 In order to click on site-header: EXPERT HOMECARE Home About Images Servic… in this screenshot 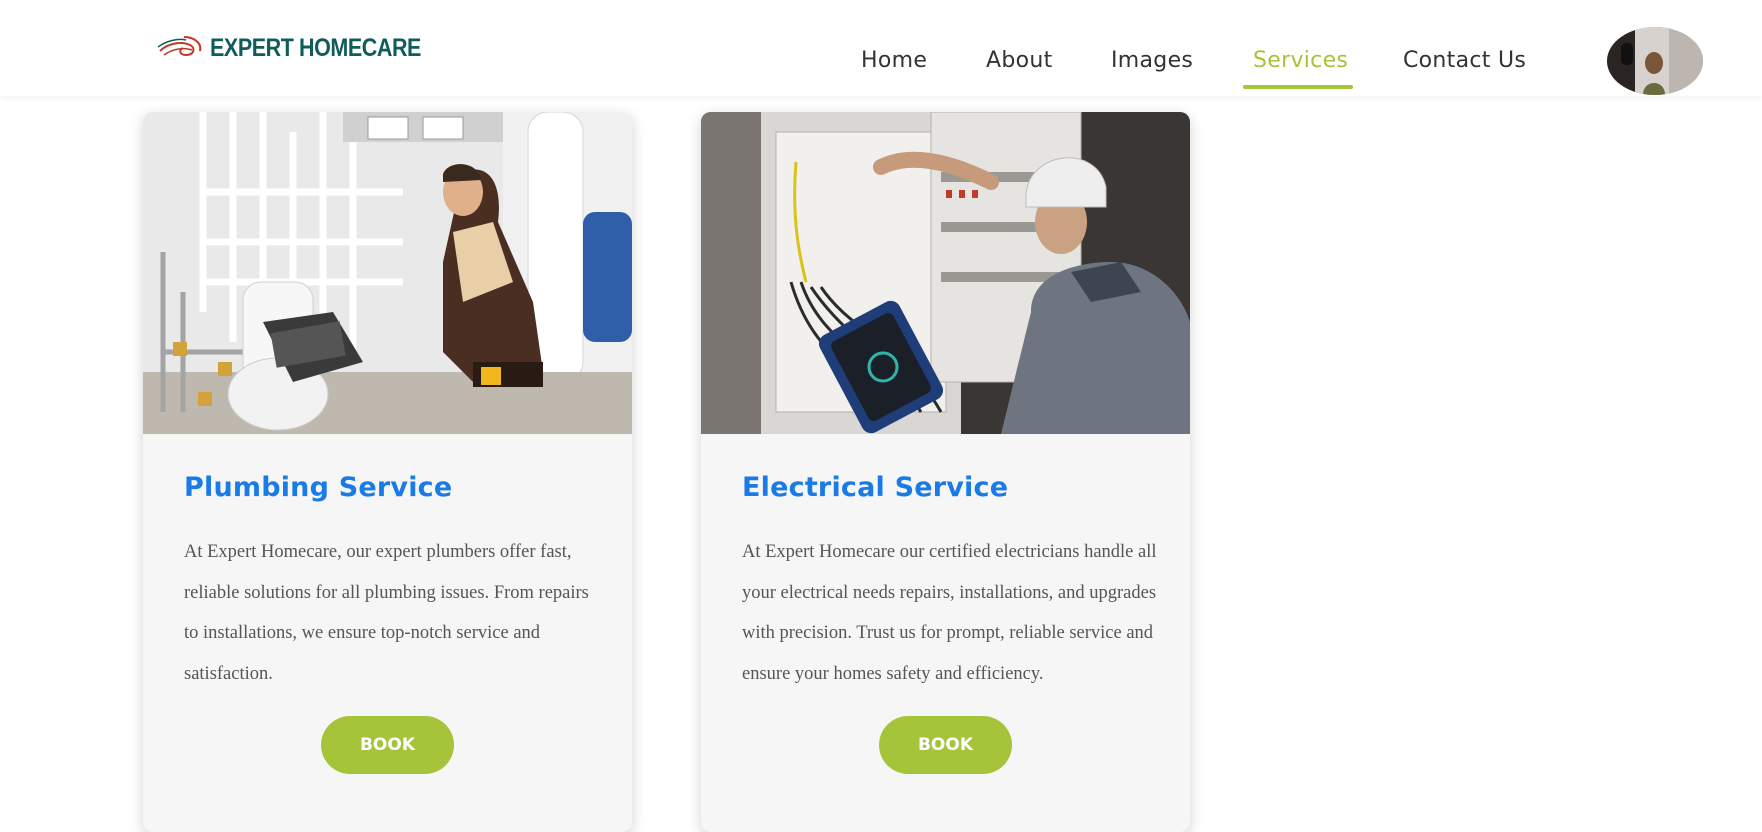, I will do `click(881, 48)`.